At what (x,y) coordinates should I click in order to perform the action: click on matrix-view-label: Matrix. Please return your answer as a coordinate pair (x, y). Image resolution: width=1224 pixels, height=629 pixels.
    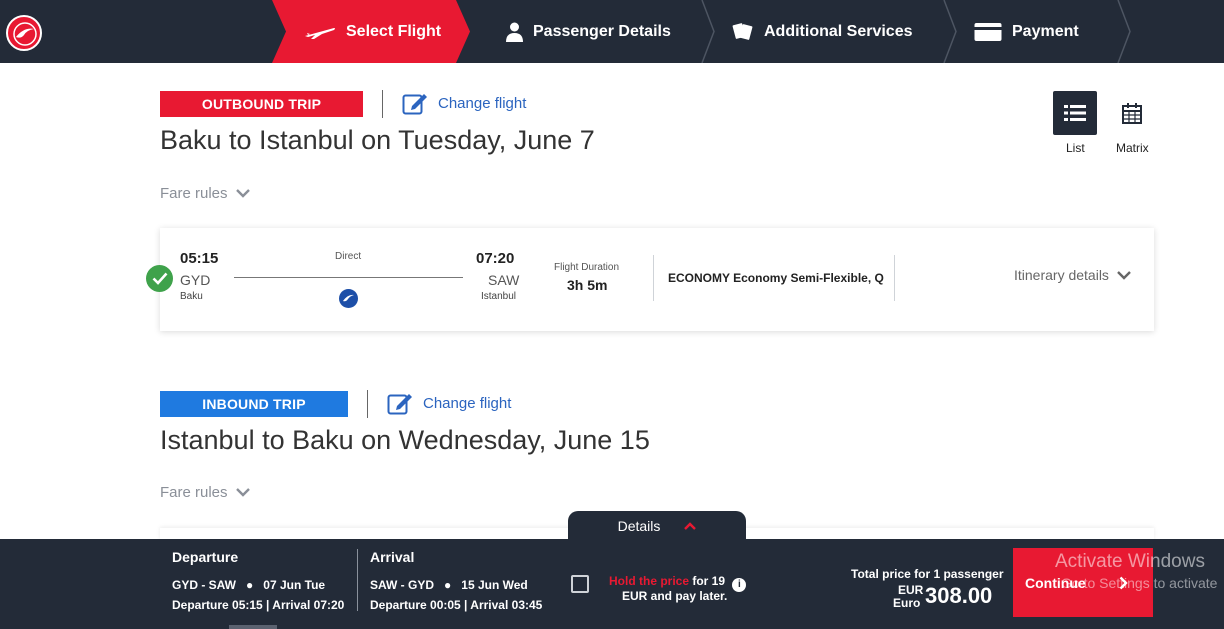
    Looking at the image, I should click on (1132, 148).